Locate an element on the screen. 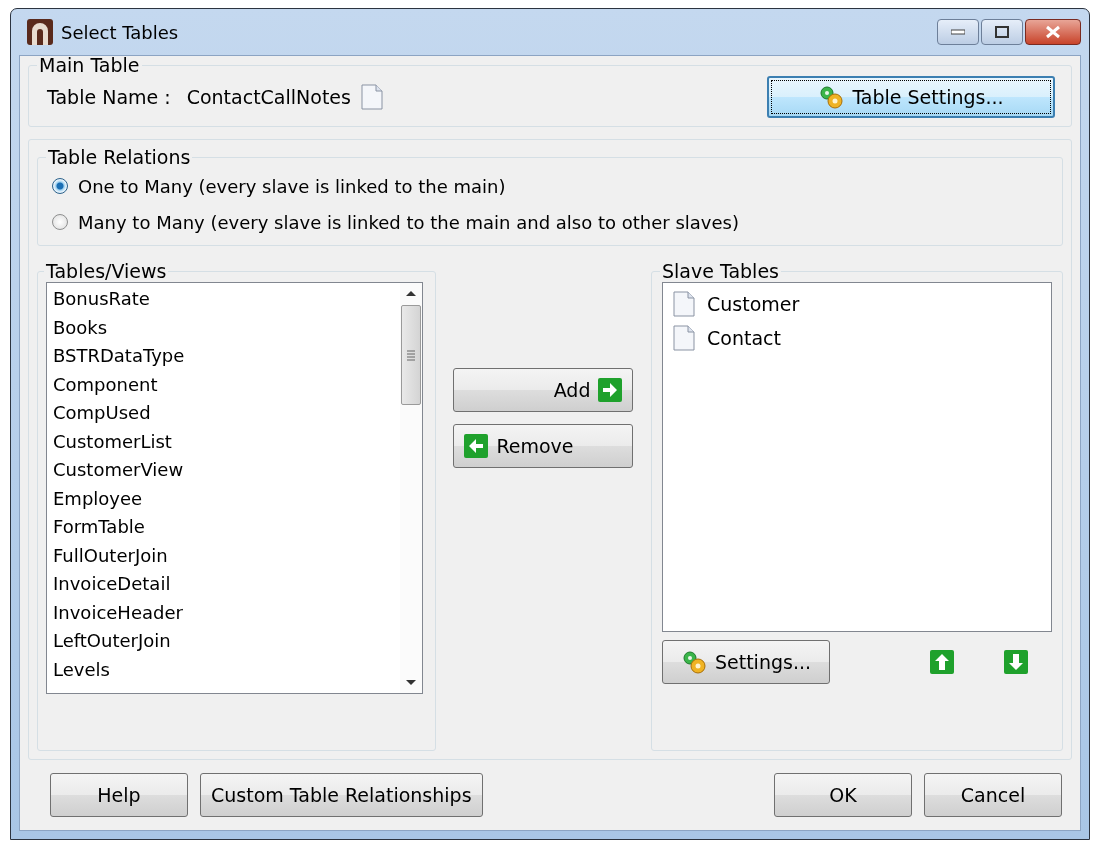  window-title: Select Tables is located at coordinates (120, 32).